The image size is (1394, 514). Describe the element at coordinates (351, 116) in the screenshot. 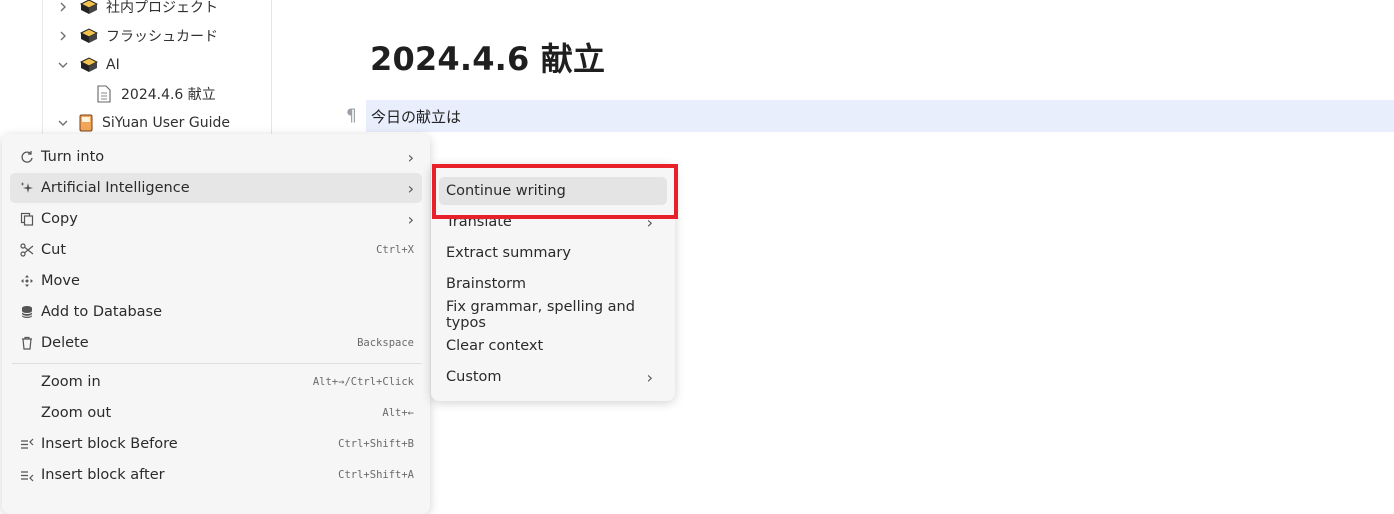

I see `paragraph-icon: ¶` at that location.